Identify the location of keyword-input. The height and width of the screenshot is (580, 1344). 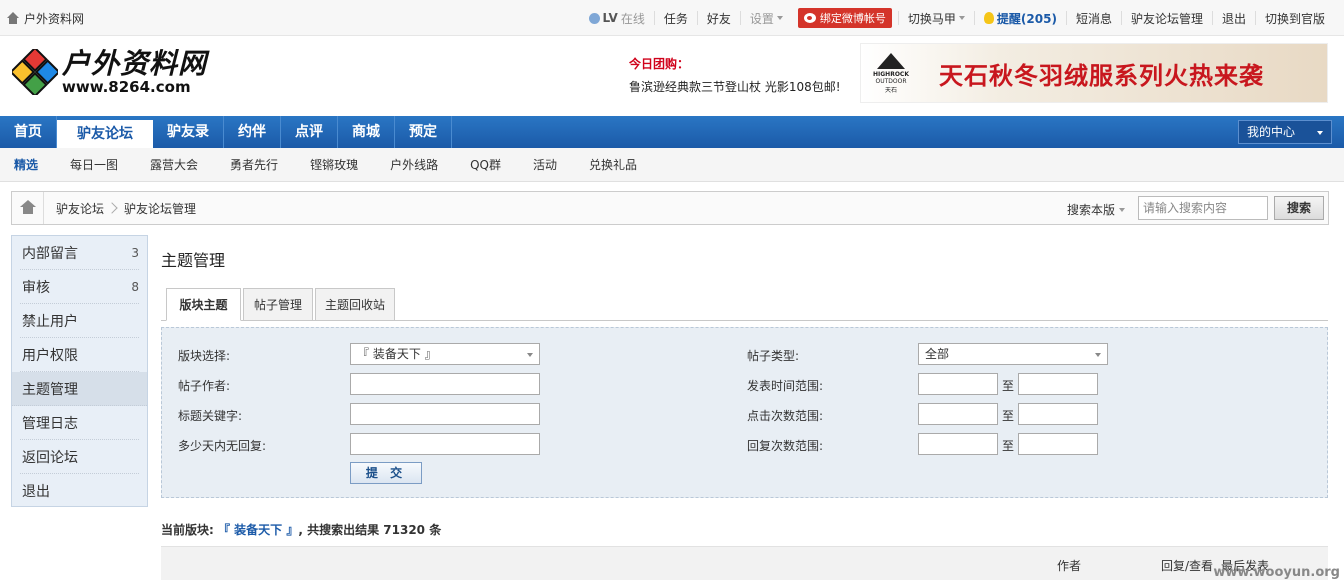
(445, 414).